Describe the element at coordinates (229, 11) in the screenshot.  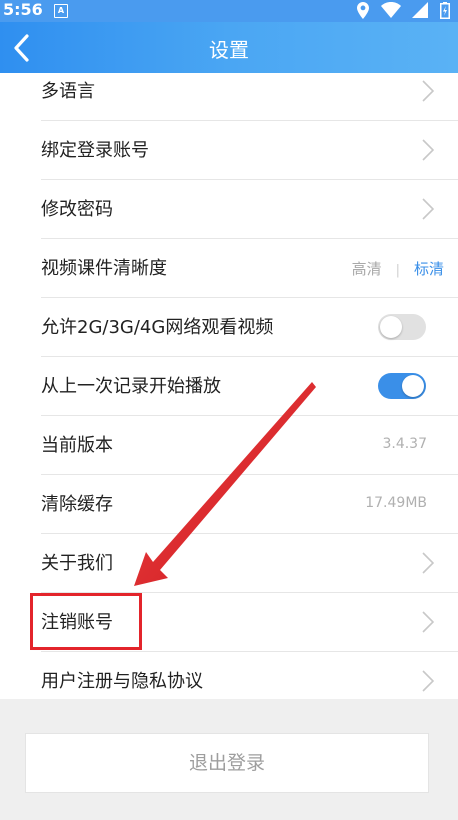
I see `status-bar: 5:56 A` at that location.